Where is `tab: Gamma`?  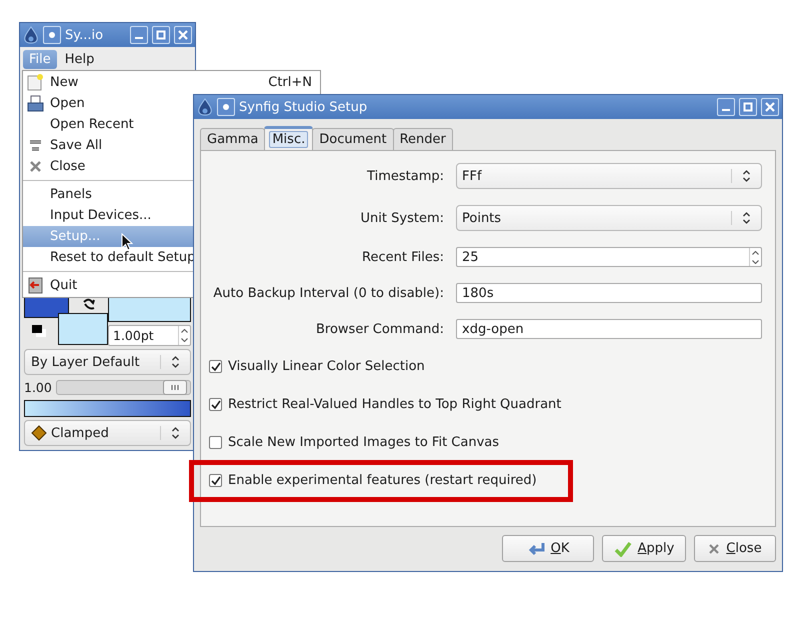 tab: Gamma is located at coordinates (233, 139).